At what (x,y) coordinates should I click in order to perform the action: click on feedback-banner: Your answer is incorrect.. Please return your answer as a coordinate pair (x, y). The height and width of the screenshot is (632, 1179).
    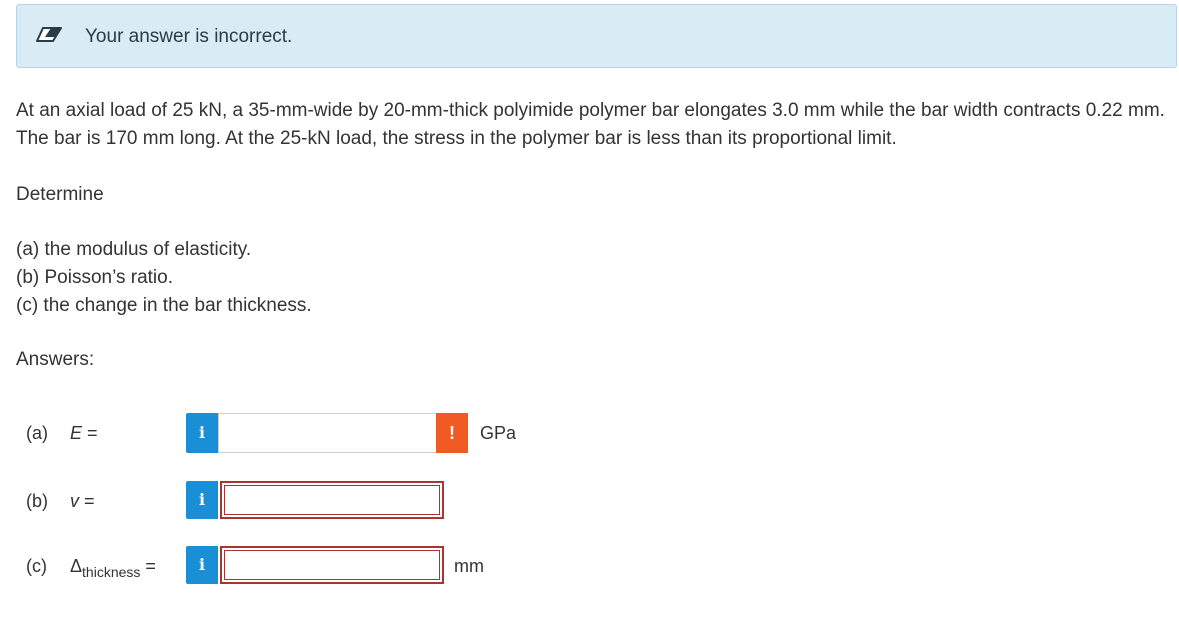
    Looking at the image, I should click on (596, 36).